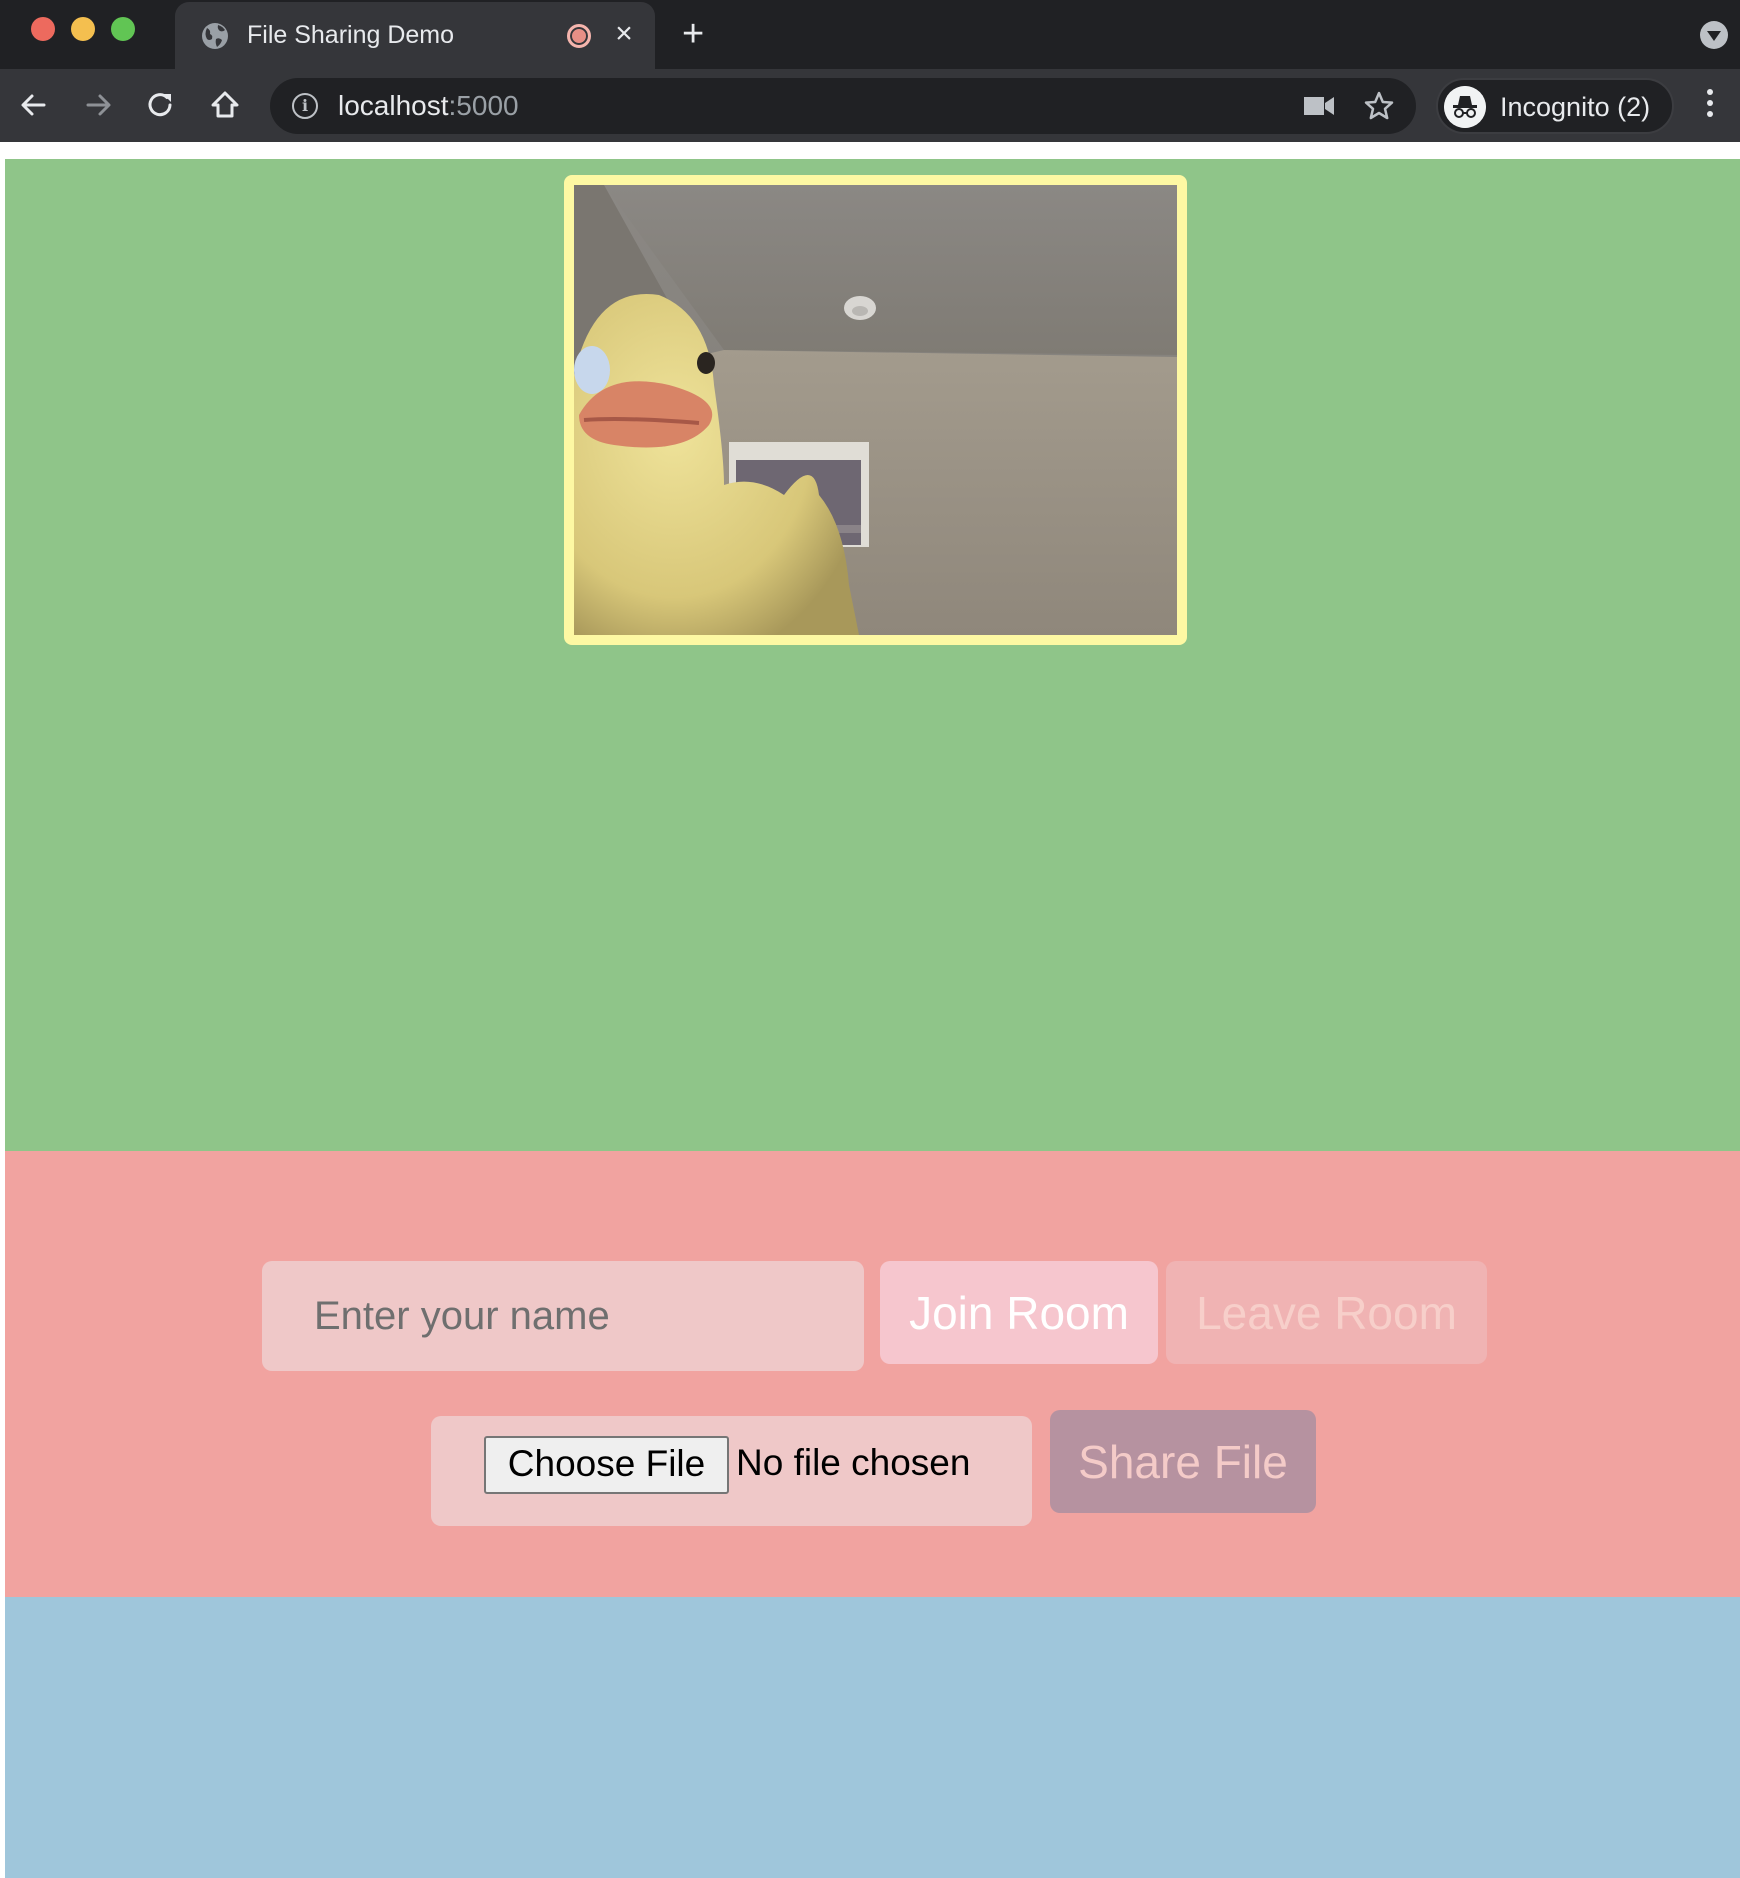  I want to click on browser-toolbar: i localhost:5000 Incognito (2), so click(870, 105).